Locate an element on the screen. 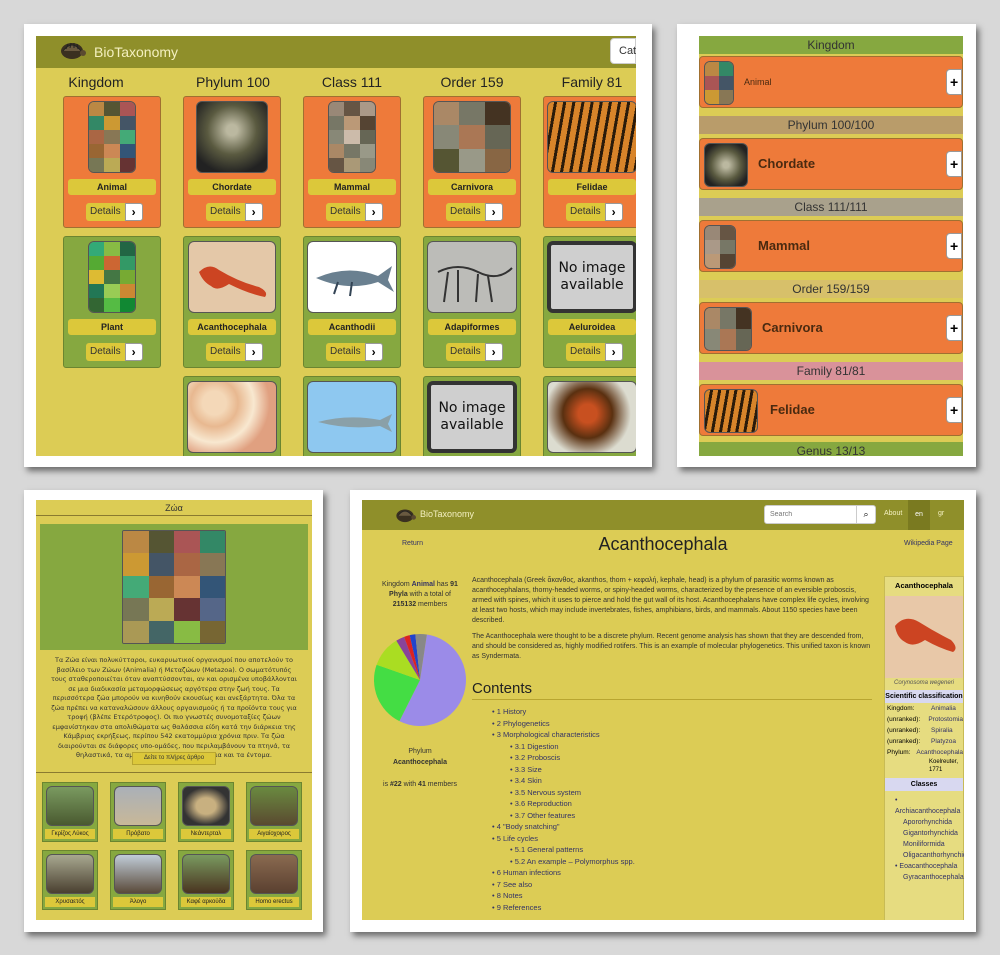  class-item: • Eoacanthocephala is located at coordinates (929, 866).